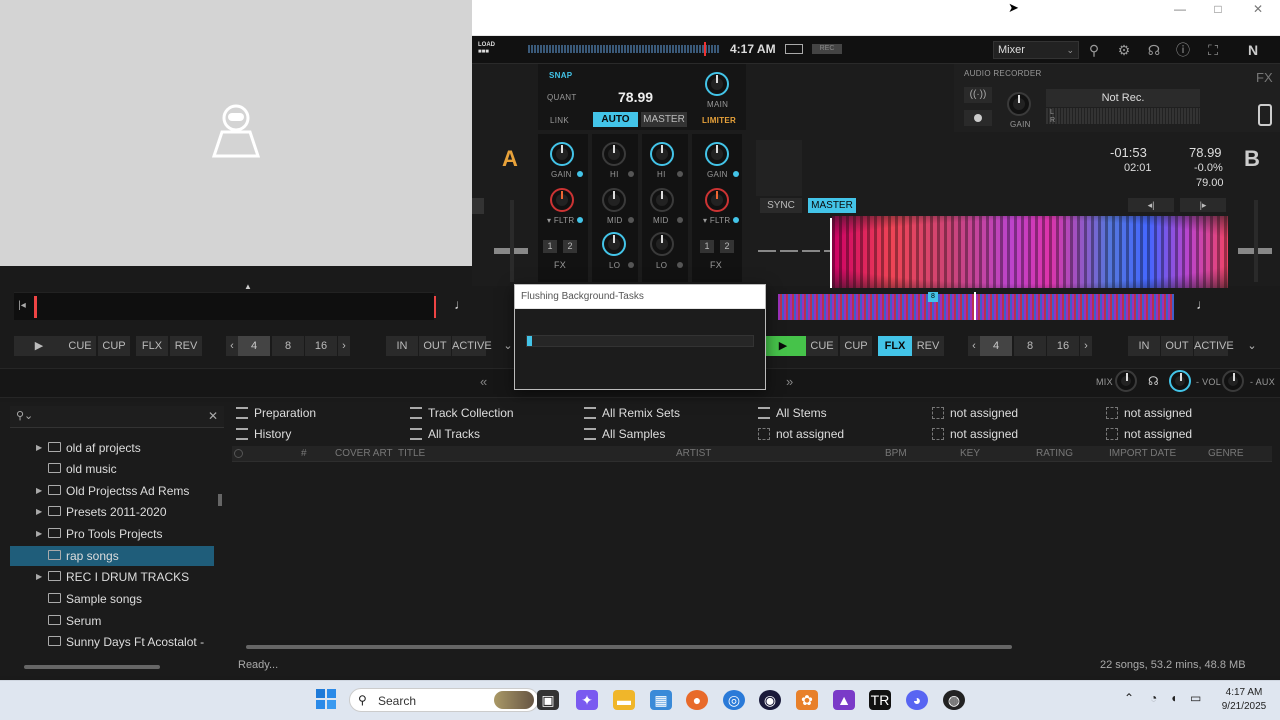 This screenshot has height=720, width=1280. I want to click on deck-b-expand-chevron-icon: ⌄, so click(1252, 346).